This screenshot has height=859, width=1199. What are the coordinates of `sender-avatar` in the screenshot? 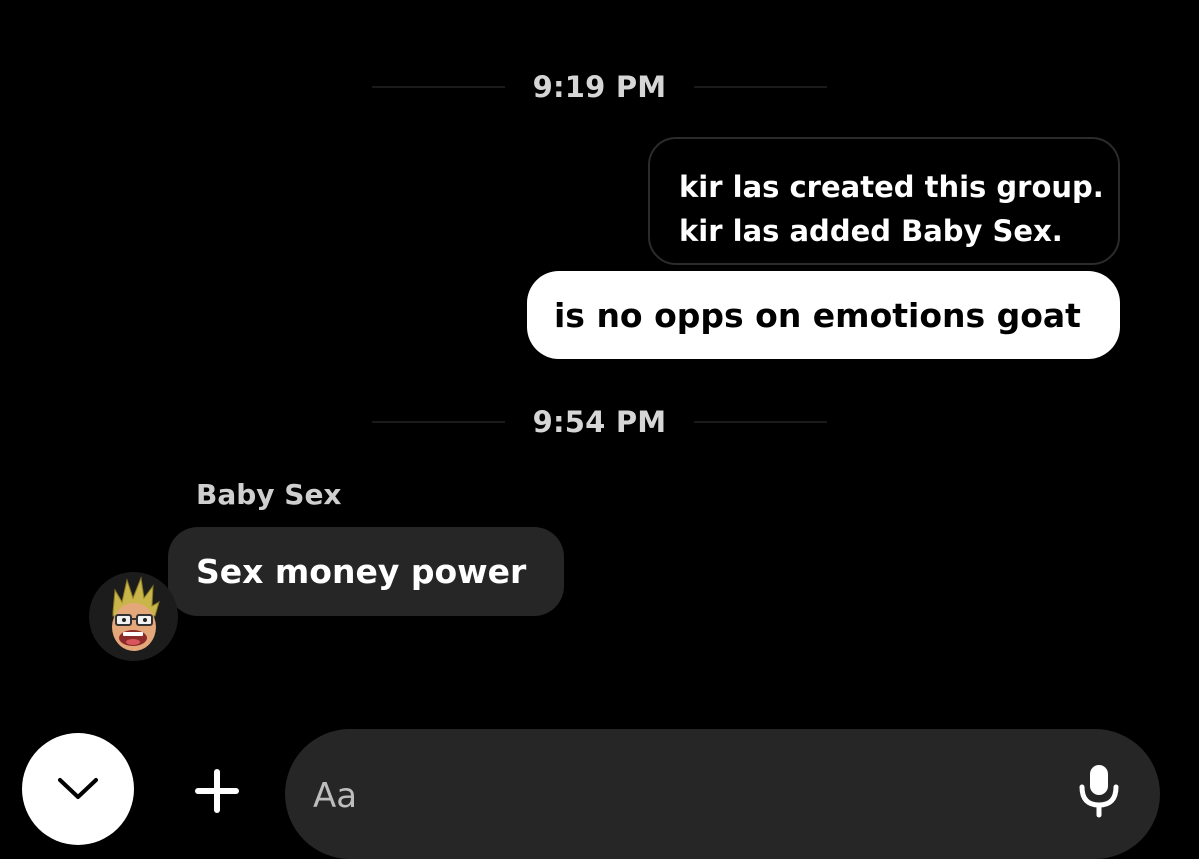 It's located at (133, 616).